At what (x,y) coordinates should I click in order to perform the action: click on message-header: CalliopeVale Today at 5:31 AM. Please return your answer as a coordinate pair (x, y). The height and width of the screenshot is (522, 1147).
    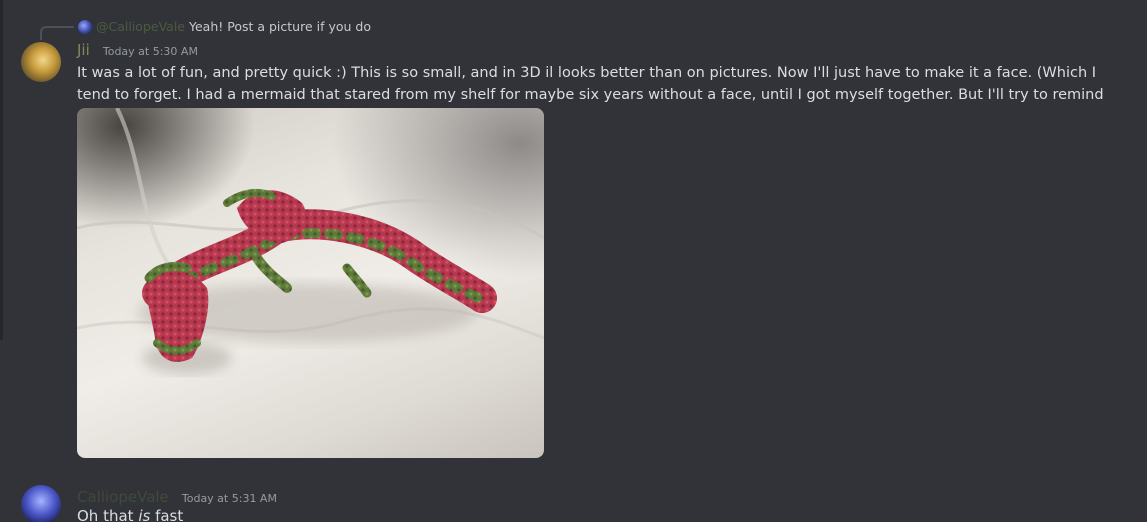
    Looking at the image, I should click on (177, 496).